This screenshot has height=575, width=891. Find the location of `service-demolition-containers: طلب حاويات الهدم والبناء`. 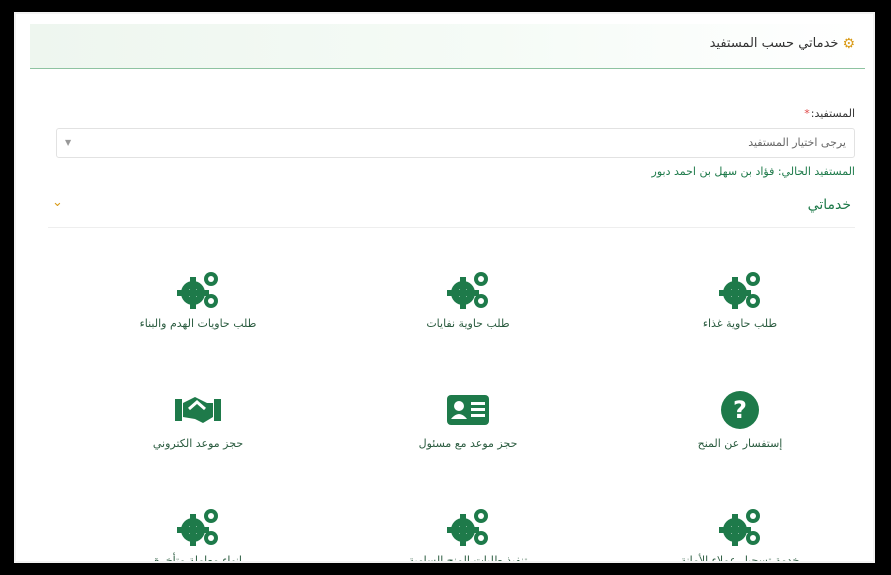

service-demolition-containers: طلب حاويات الهدم والبناء is located at coordinates (198, 299).